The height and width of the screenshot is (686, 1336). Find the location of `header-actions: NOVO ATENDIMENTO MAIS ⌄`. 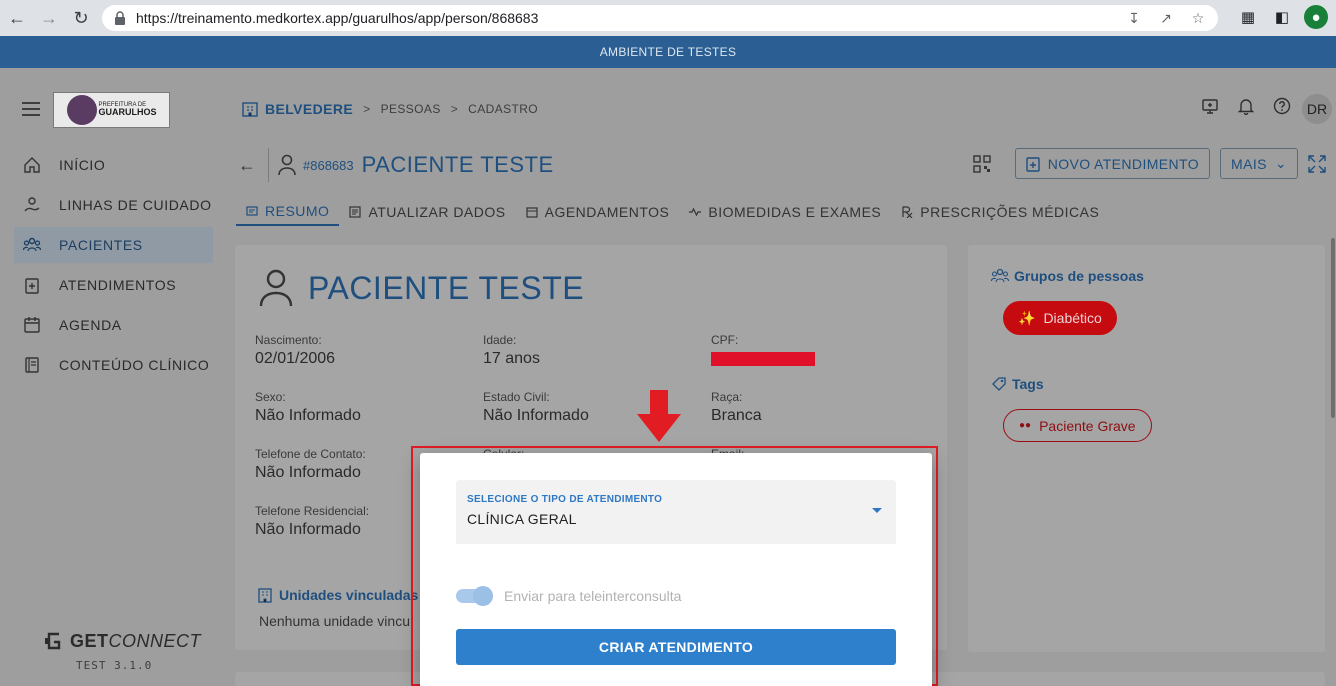

header-actions: NOVO ATENDIMENTO MAIS ⌄ is located at coordinates (1149, 163).